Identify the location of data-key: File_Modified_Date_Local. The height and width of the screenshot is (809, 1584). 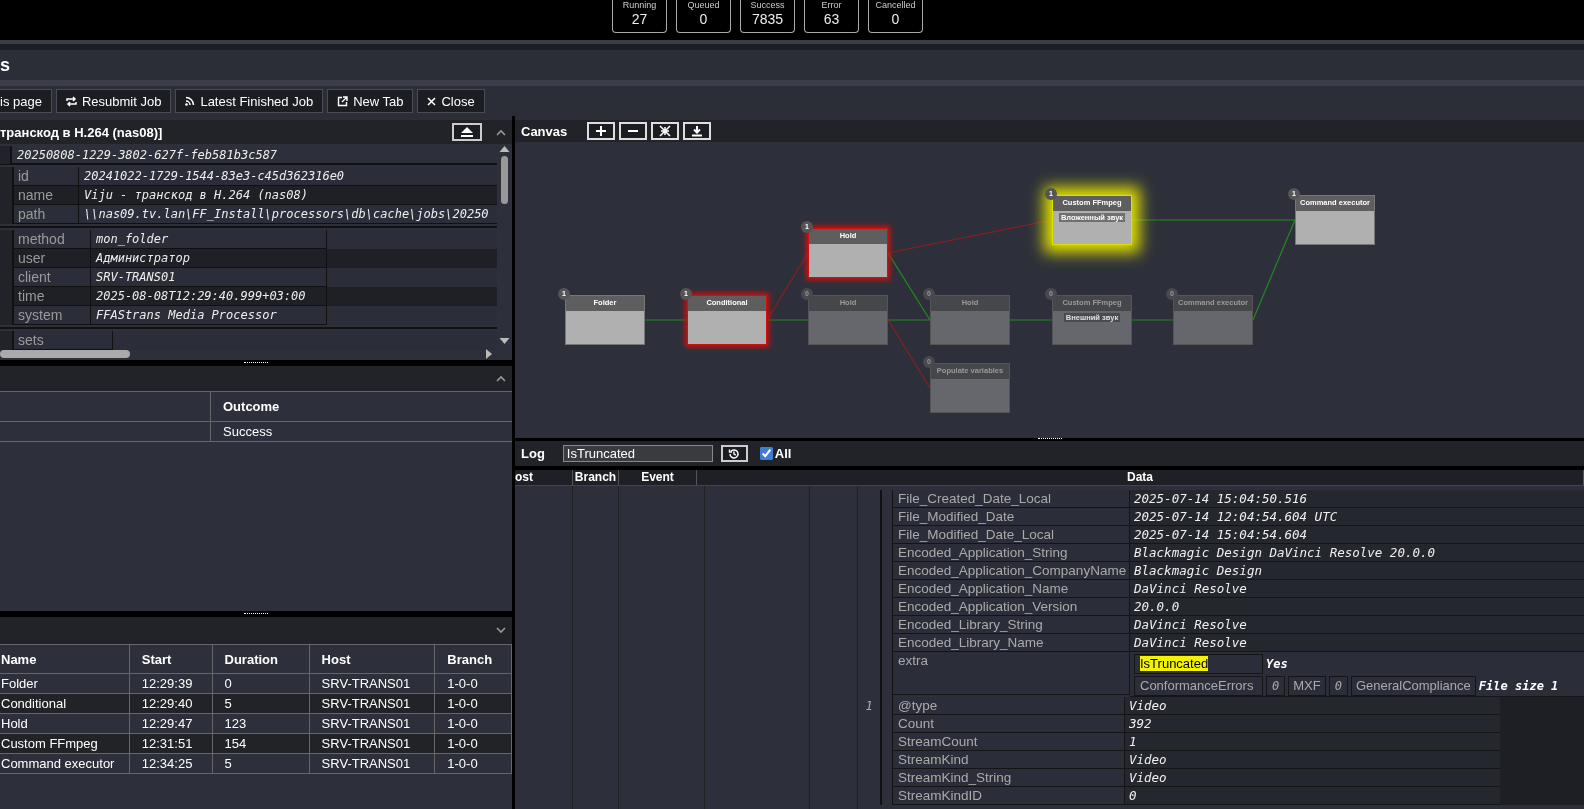
(1011, 535).